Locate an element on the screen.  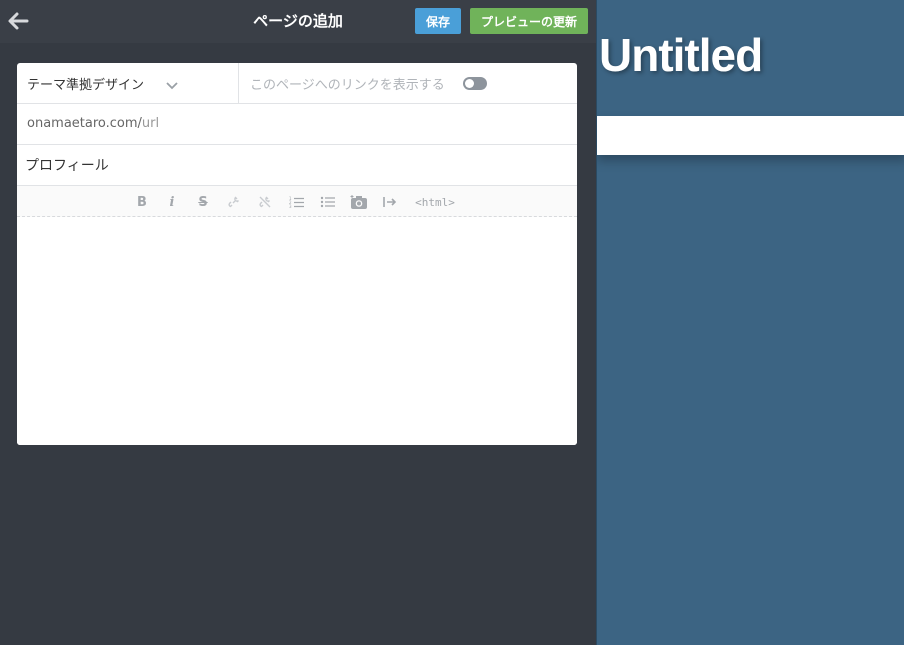
preview-nav-band is located at coordinates (750, 135).